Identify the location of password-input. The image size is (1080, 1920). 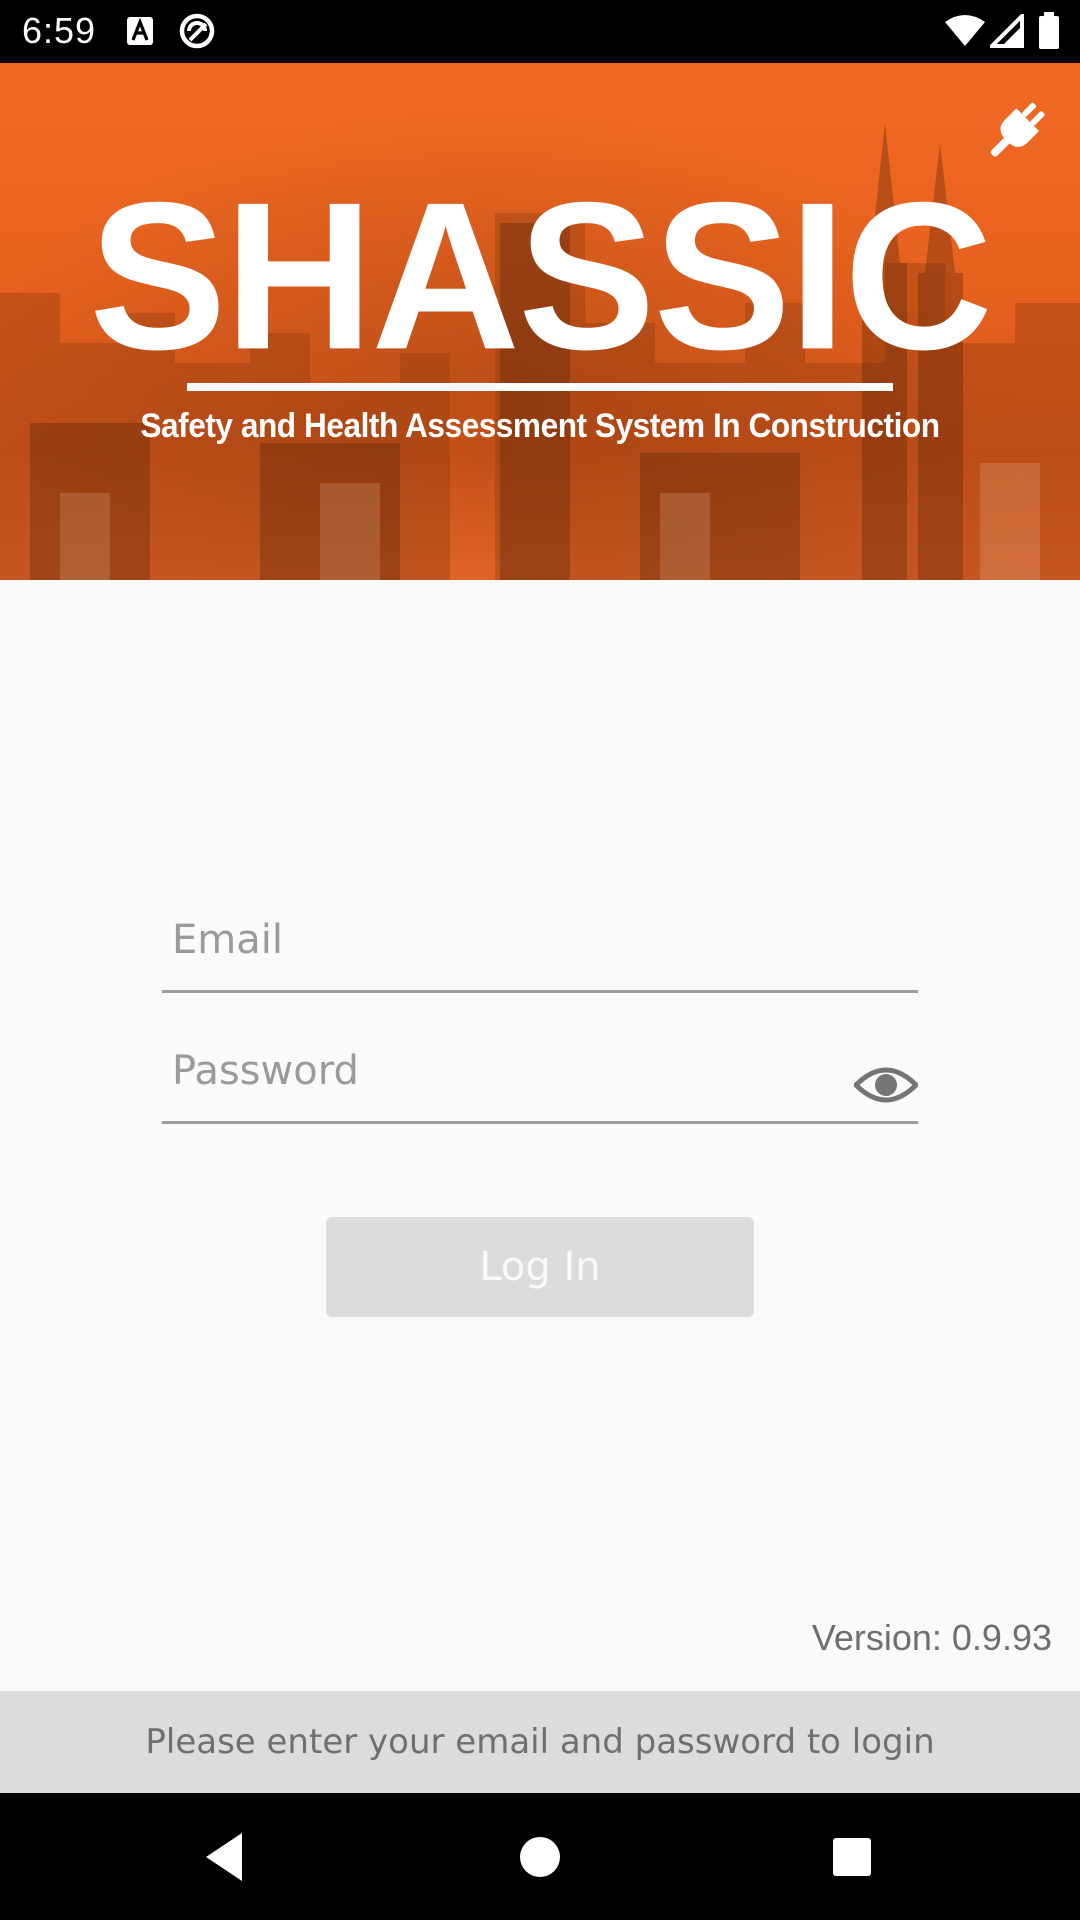
(540, 1070).